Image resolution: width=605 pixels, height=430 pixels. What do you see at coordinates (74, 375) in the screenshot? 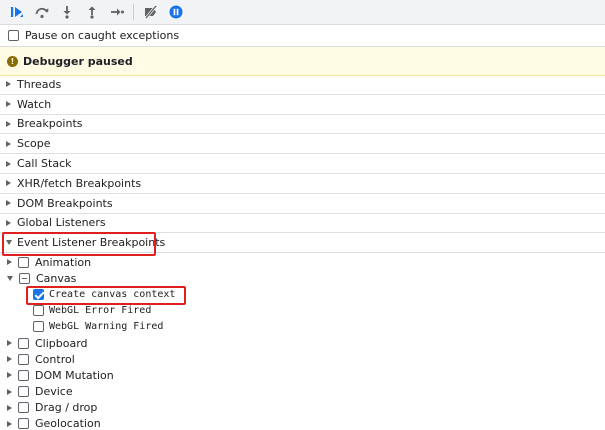
I see `category-label: DOM Mutation` at bounding box center [74, 375].